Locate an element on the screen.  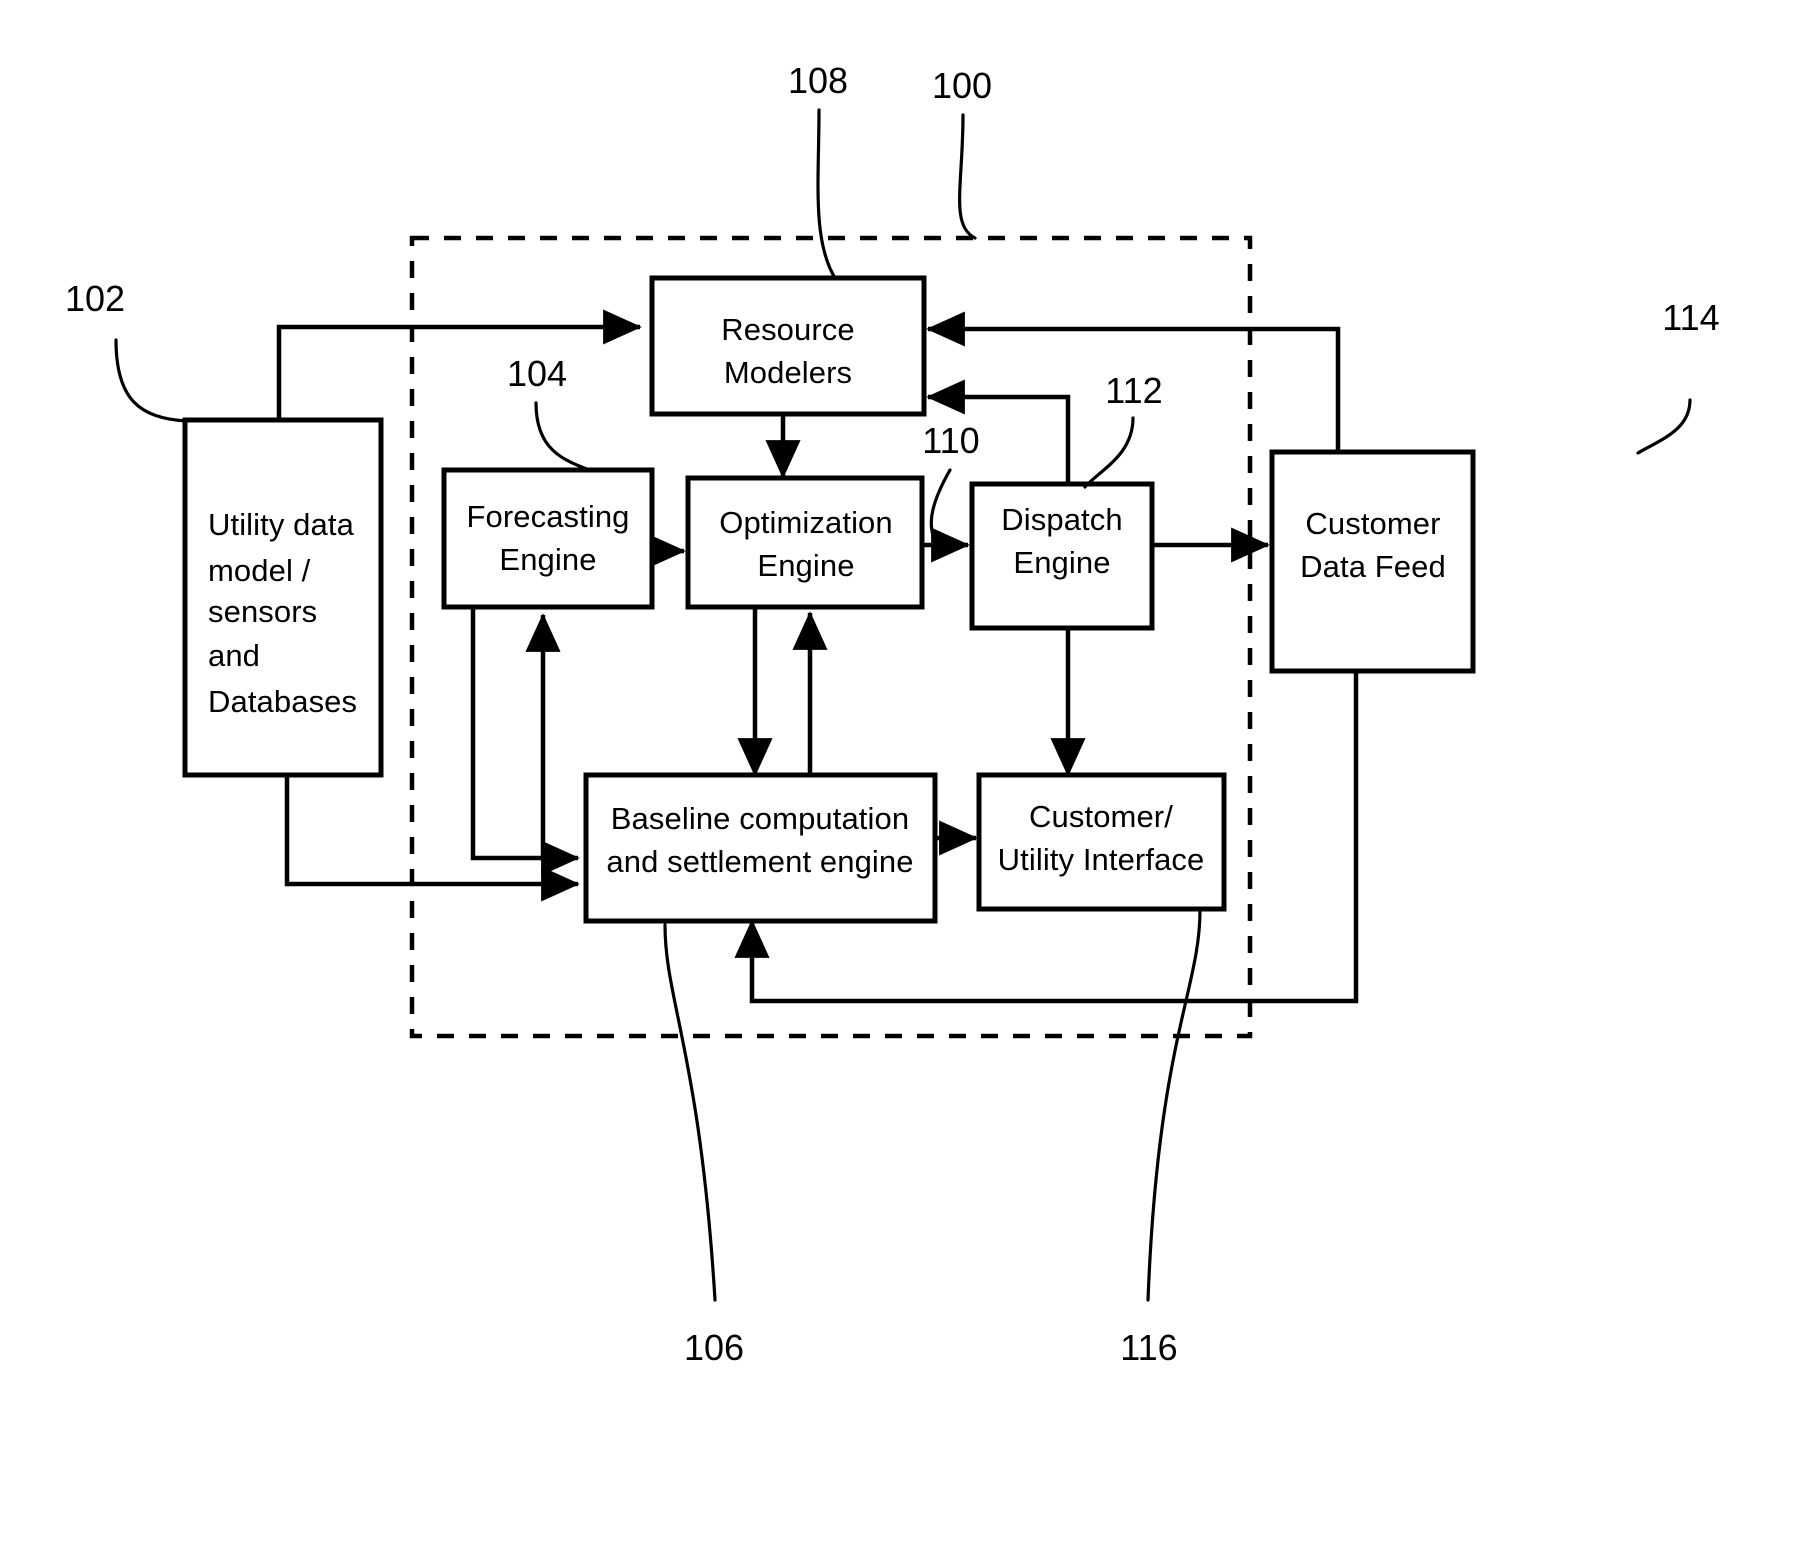
box-dispatch-engine: Dispatch Engine is located at coordinates (1062, 556).